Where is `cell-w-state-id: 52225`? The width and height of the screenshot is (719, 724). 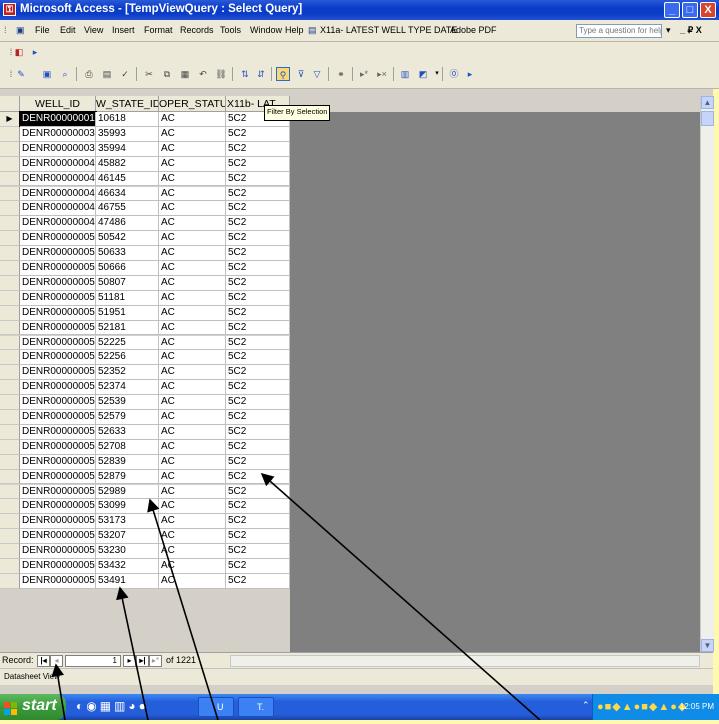 cell-w-state-id: 52225 is located at coordinates (127, 343).